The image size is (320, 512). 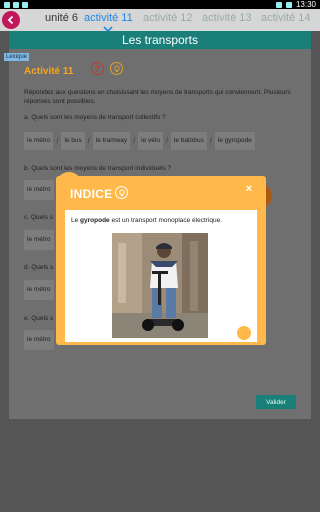 I want to click on option-bus: le bus, so click(x=73, y=141).